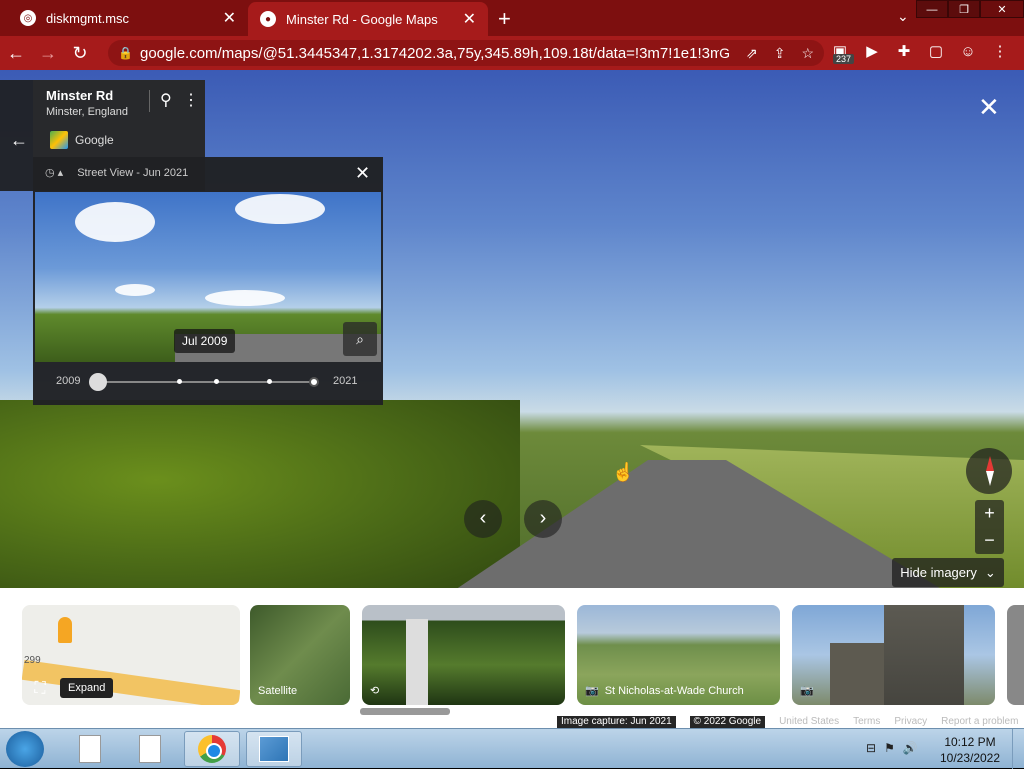  Describe the element at coordinates (360, 339) in the screenshot. I see `zoom-preview-icon: ⌕` at that location.